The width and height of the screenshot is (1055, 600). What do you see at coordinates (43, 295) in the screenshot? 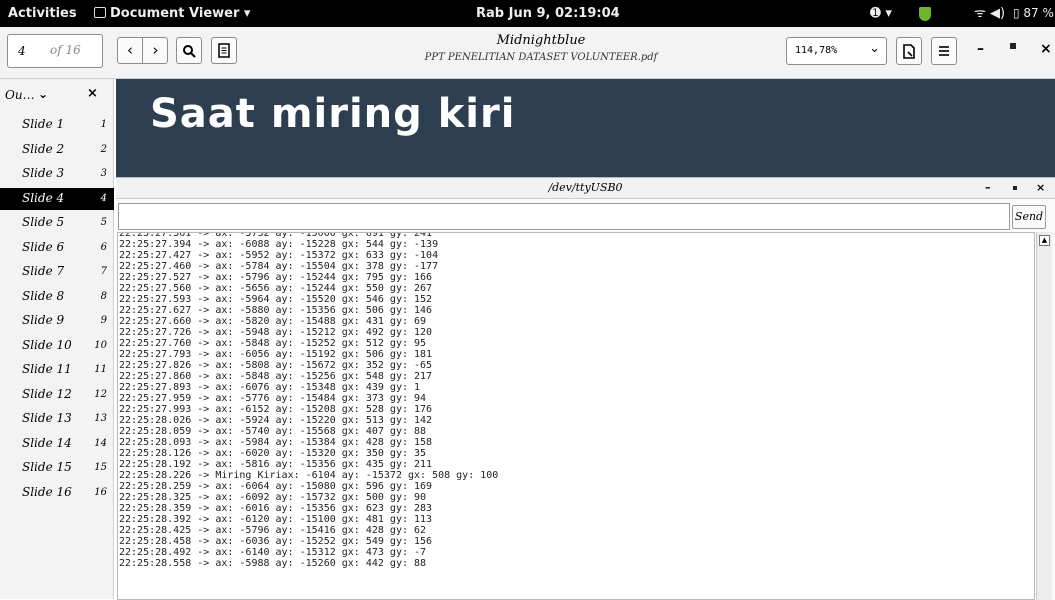
I see `sidebar-item-label: Slide 8` at bounding box center [43, 295].